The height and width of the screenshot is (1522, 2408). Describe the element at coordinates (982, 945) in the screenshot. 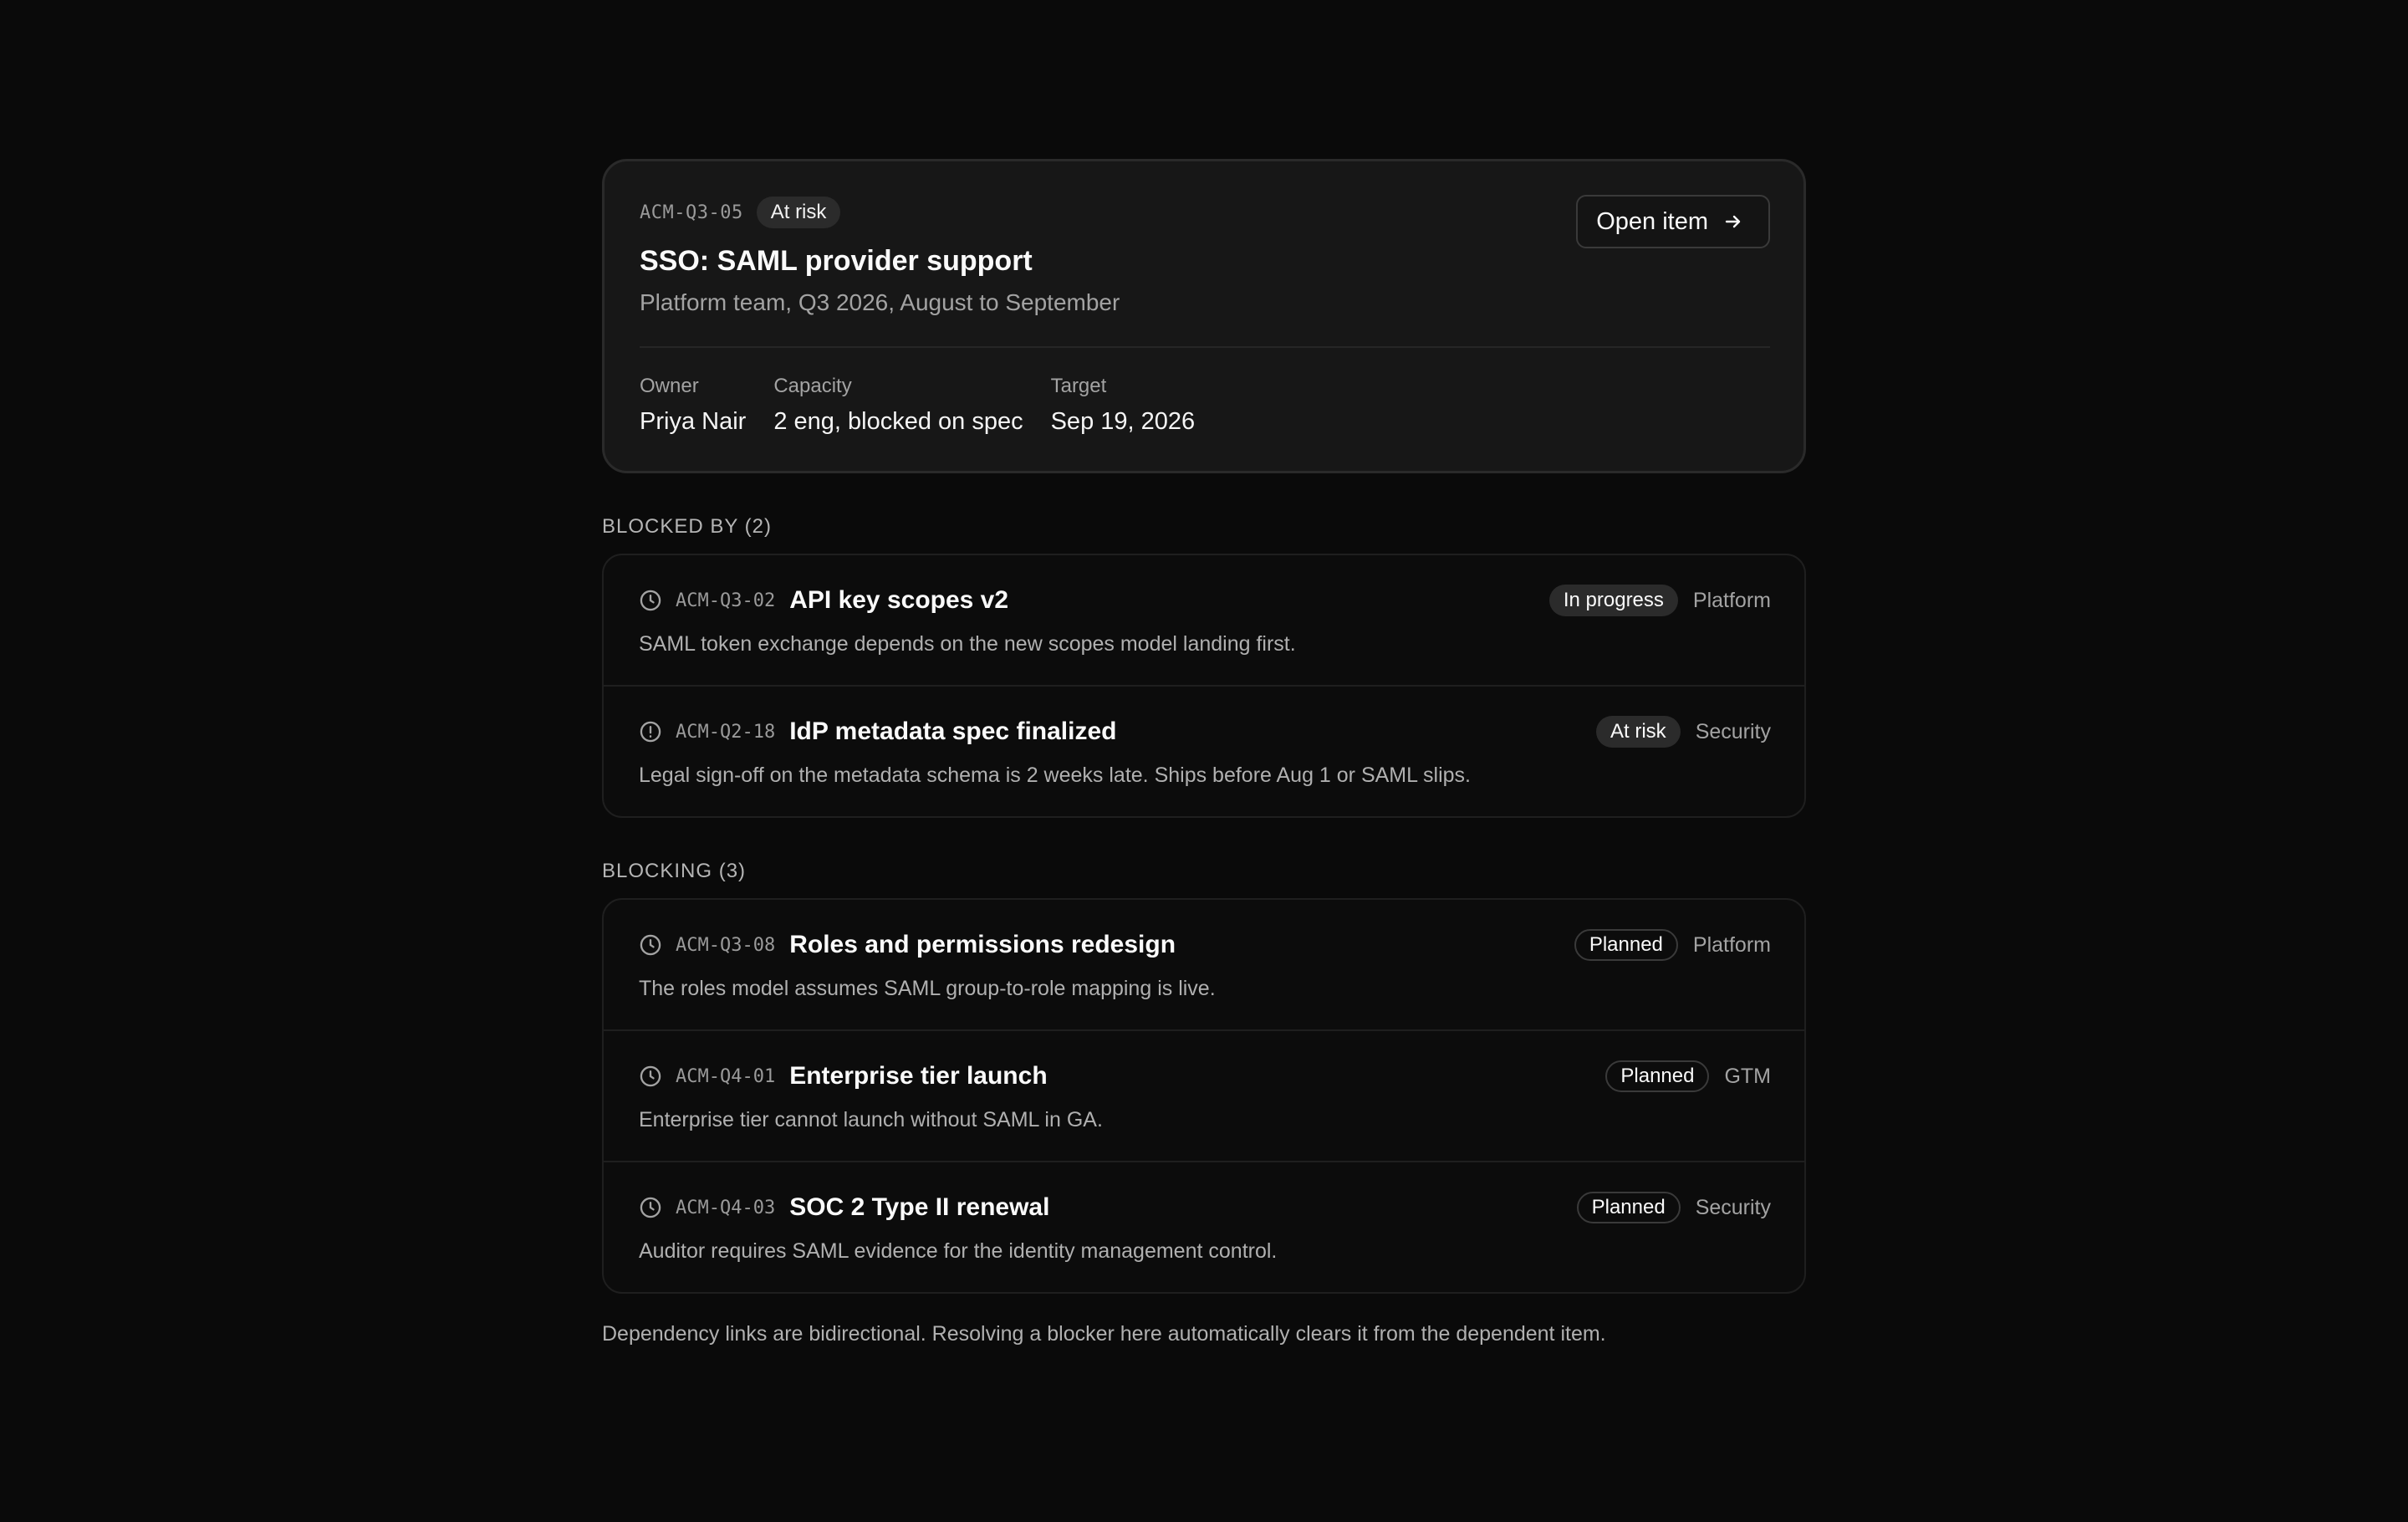

I see `row-title: Roles and permissions redesign` at that location.